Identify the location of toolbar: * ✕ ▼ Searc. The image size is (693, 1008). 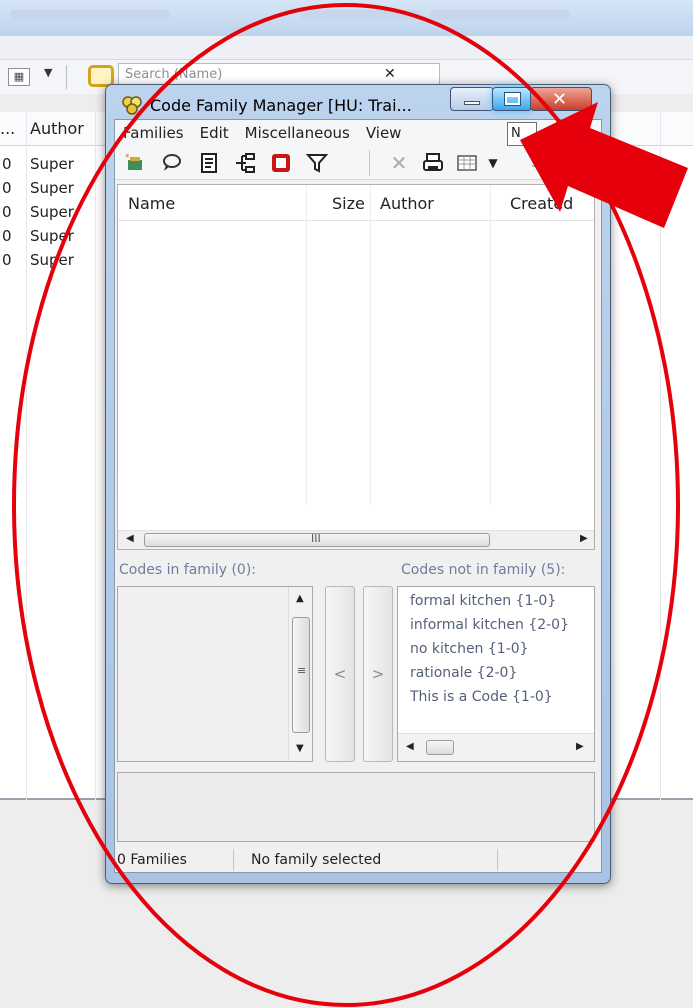
(358, 163).